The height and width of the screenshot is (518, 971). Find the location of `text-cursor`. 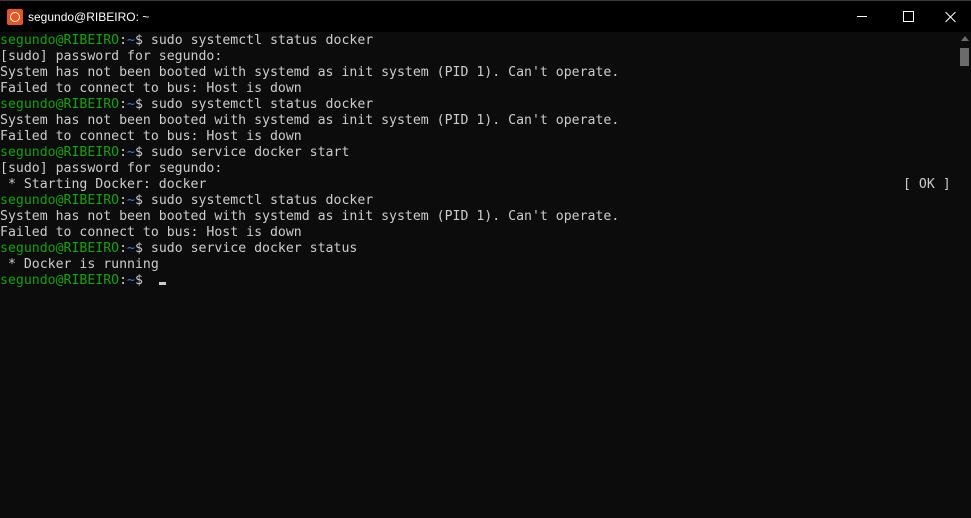

text-cursor is located at coordinates (162, 283).